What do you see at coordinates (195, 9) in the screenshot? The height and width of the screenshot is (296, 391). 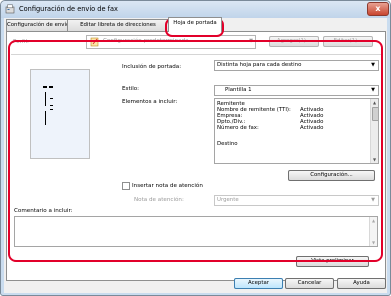 I see `title-bar: Configuración de envío de fax x` at bounding box center [195, 9].